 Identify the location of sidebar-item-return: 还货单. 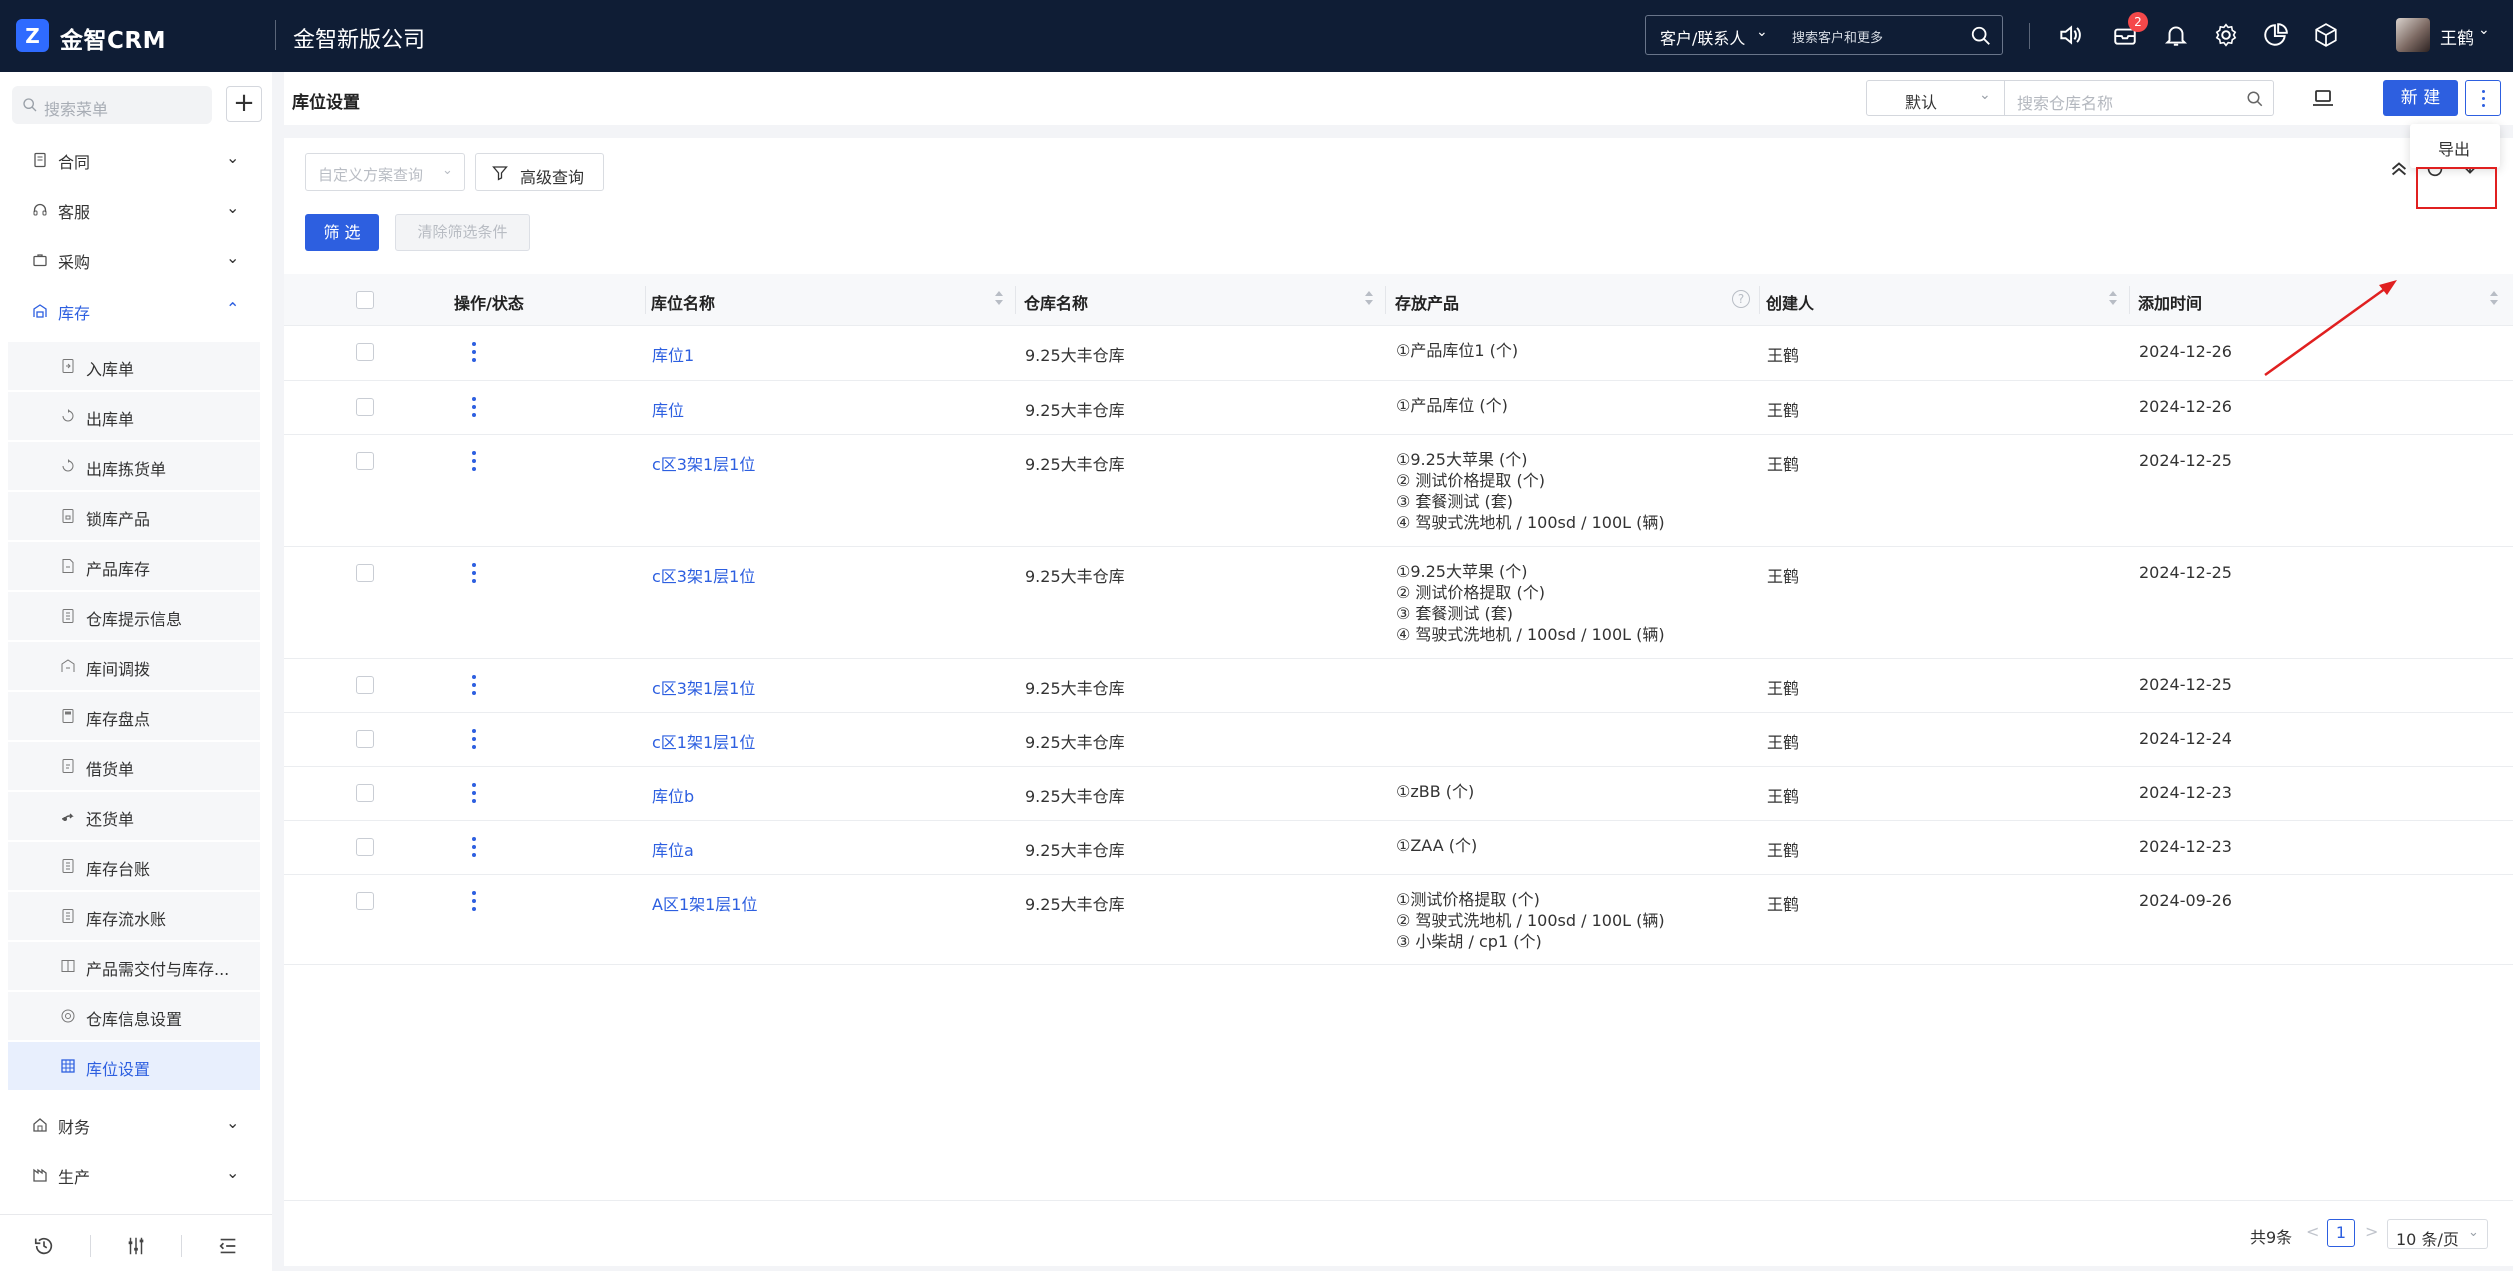
(134, 816).